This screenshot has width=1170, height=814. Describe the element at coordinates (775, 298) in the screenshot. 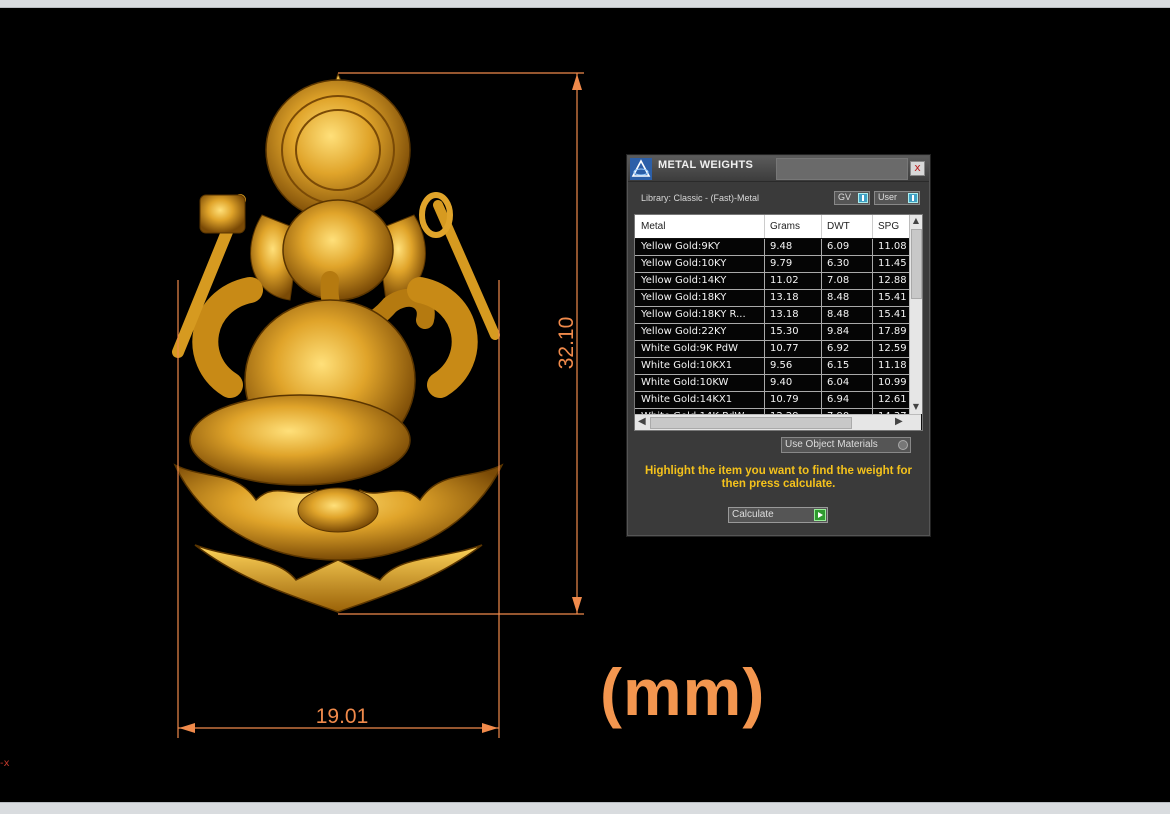

I see `table-row: Yellow Gold:18KY 13.18 8.48 15.41` at that location.